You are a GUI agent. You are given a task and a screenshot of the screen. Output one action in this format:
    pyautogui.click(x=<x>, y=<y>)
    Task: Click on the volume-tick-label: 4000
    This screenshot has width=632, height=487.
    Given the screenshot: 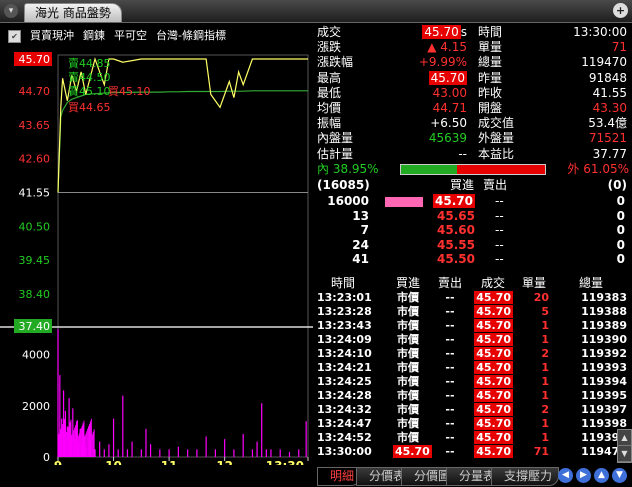 What is the action you would take?
    pyautogui.click(x=36, y=355)
    